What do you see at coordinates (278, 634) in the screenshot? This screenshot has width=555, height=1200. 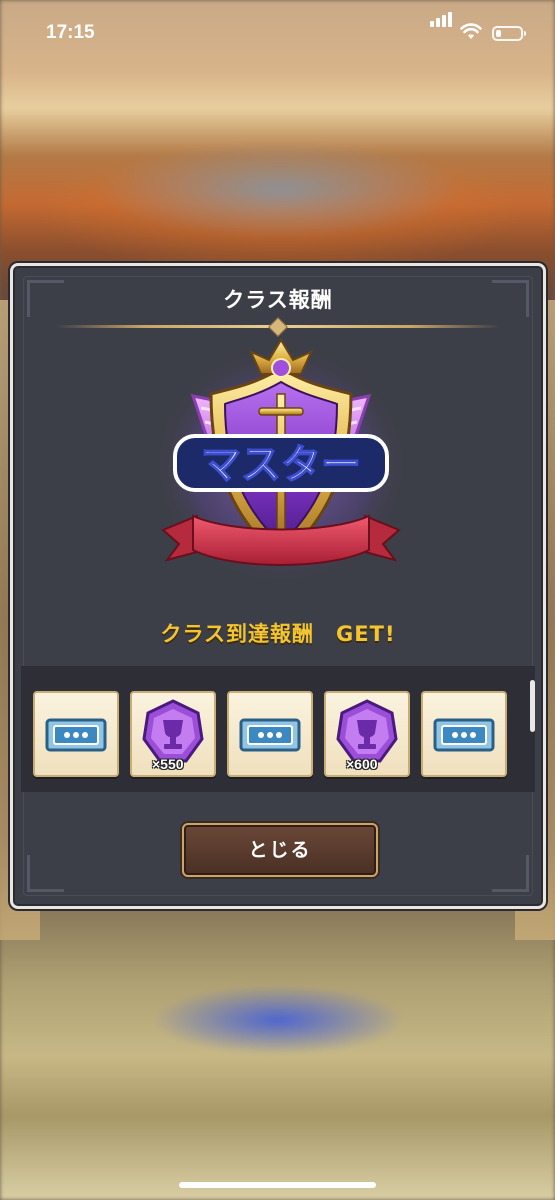 I see `reward-get-message: クラス到達報酬 GET!` at bounding box center [278, 634].